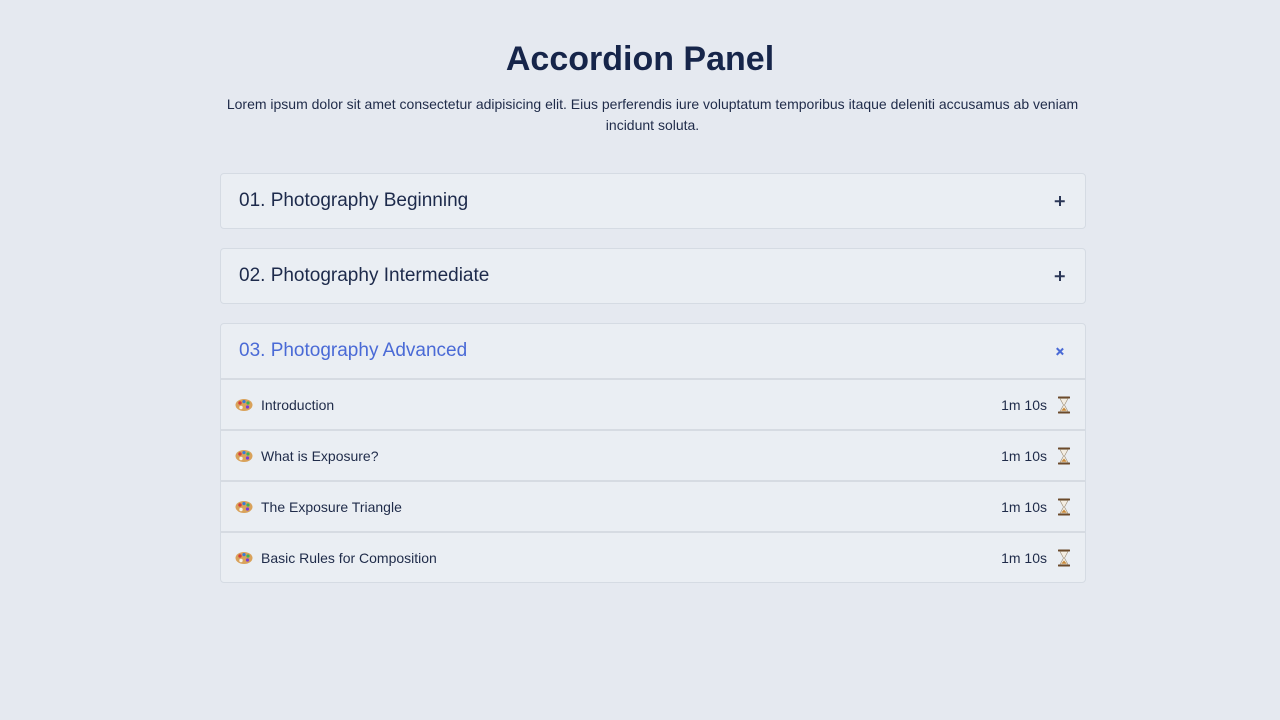 The height and width of the screenshot is (720, 1280). What do you see at coordinates (653, 556) in the screenshot?
I see `lesson-item: Basic Rules for Composition 1m 10s` at bounding box center [653, 556].